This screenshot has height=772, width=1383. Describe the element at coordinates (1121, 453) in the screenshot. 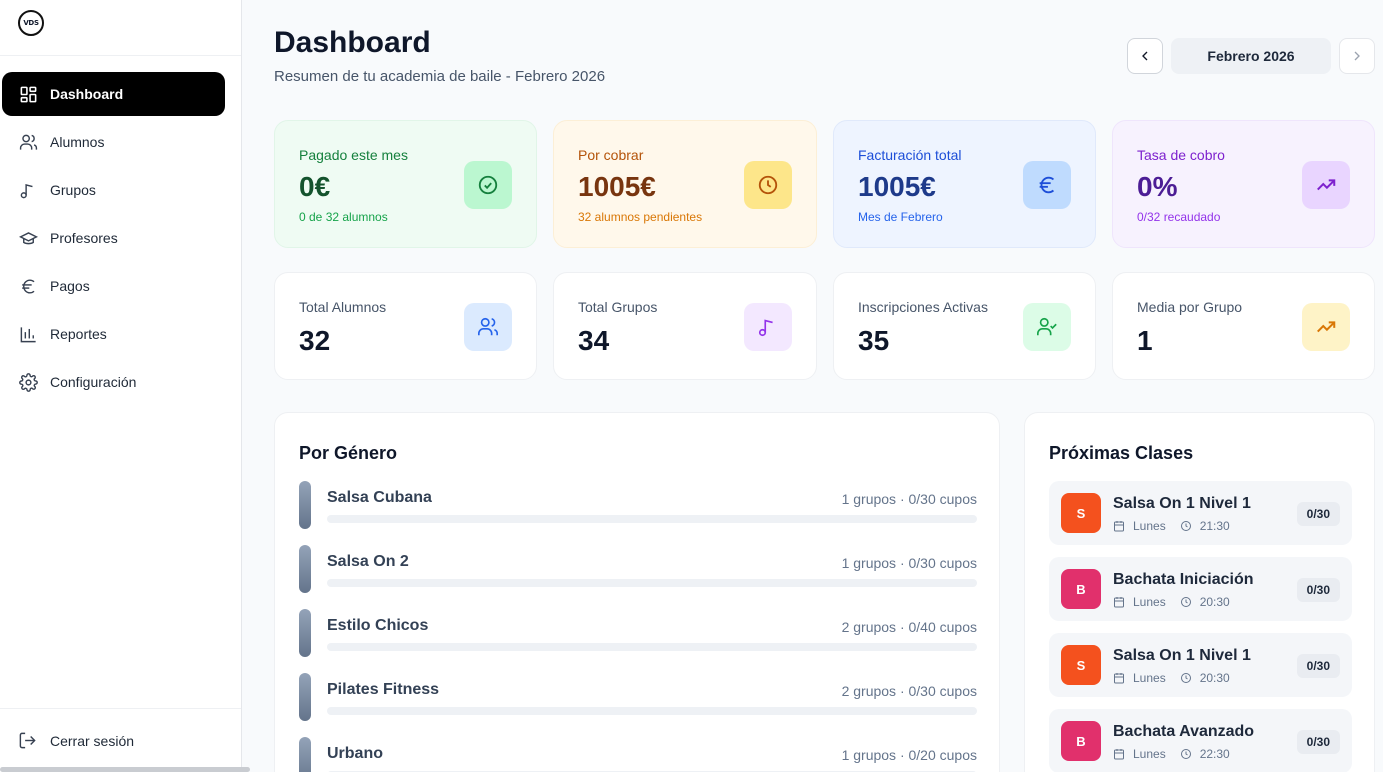

I see `upcoming-classes-title: Próximas Clases` at that location.